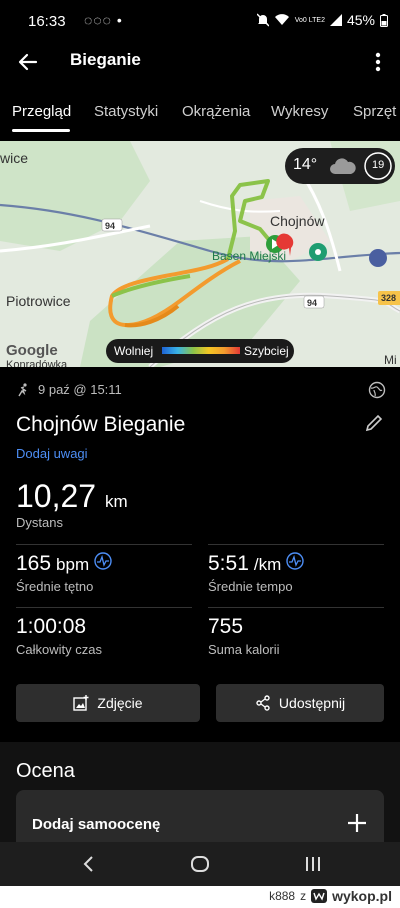  I want to click on distance-value-row: 10,27 km, so click(72, 496).